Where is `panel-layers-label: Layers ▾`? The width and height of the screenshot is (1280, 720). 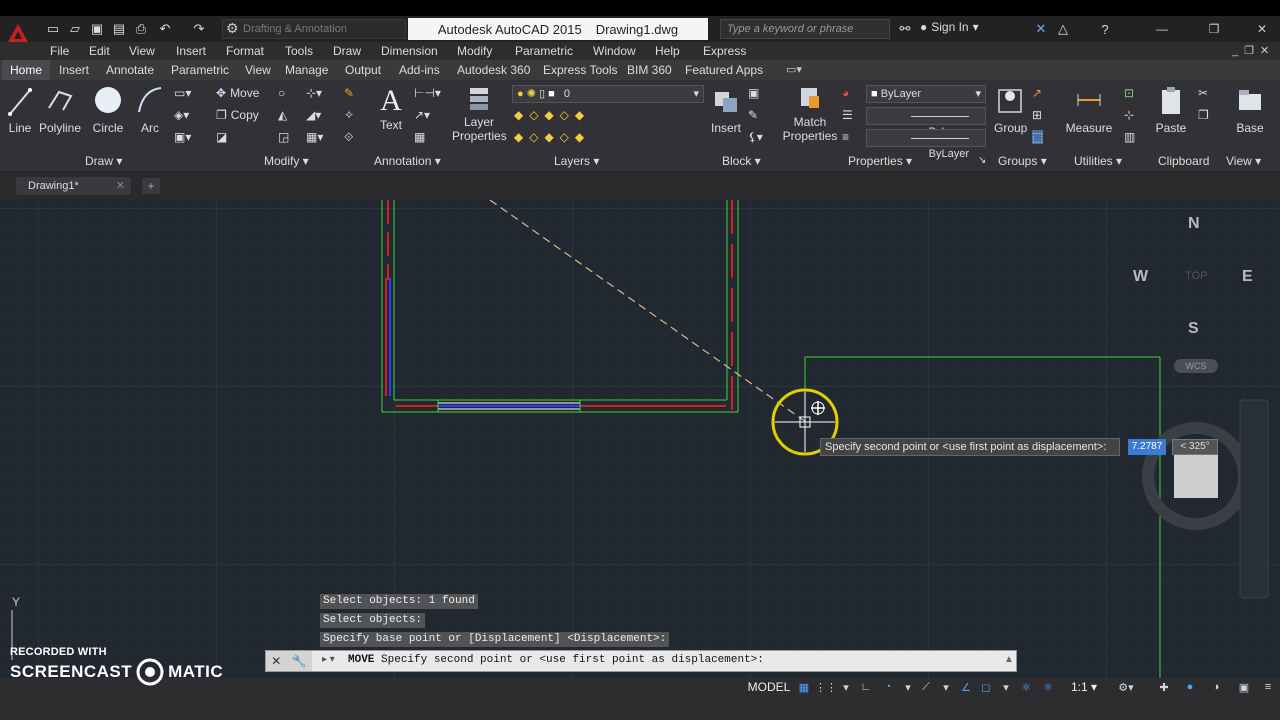
panel-layers-label: Layers ▾ is located at coordinates (576, 161).